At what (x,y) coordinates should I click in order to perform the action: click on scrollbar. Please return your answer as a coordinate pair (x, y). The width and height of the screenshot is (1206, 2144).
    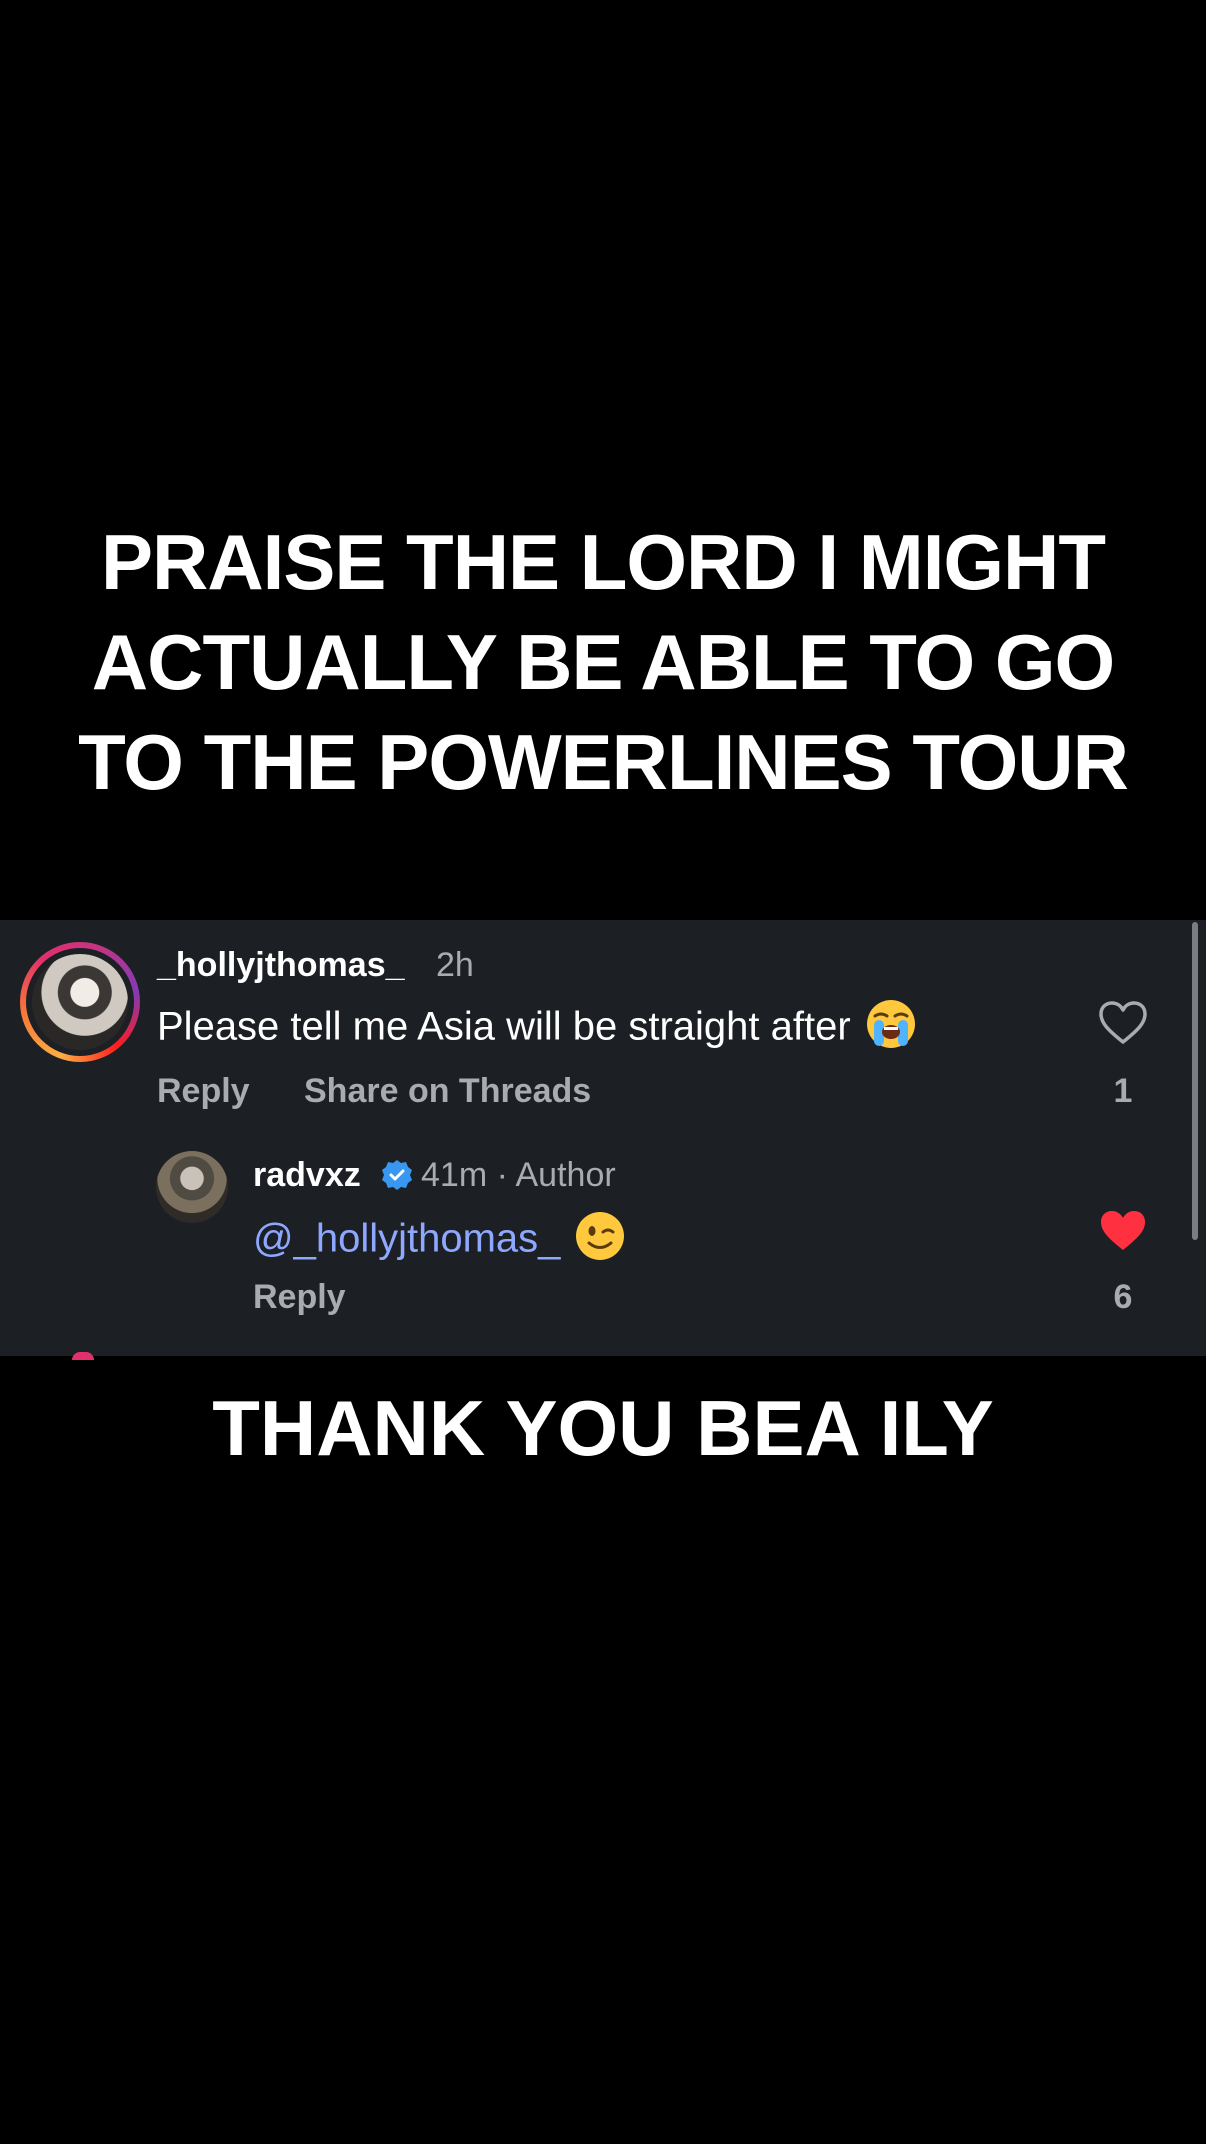
    Looking at the image, I should click on (1195, 1081).